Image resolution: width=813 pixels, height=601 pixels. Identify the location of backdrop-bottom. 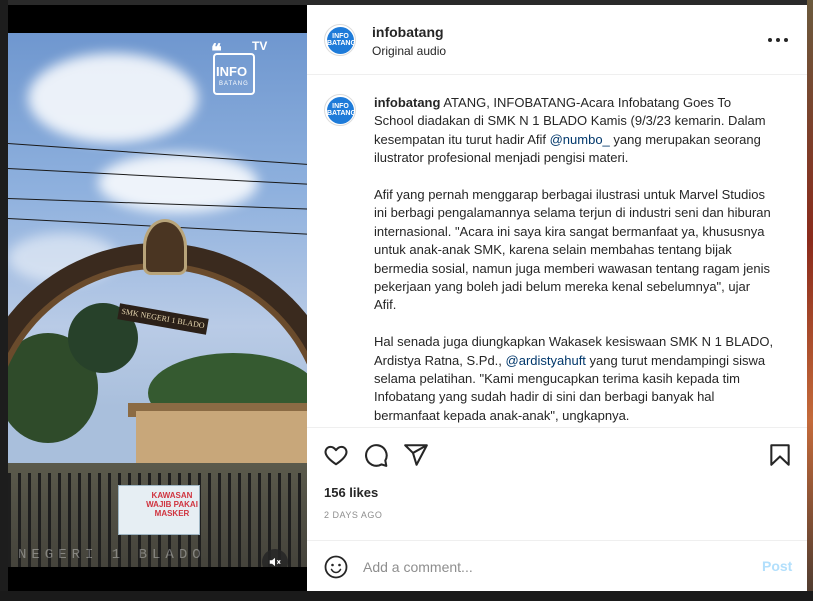
(406, 596).